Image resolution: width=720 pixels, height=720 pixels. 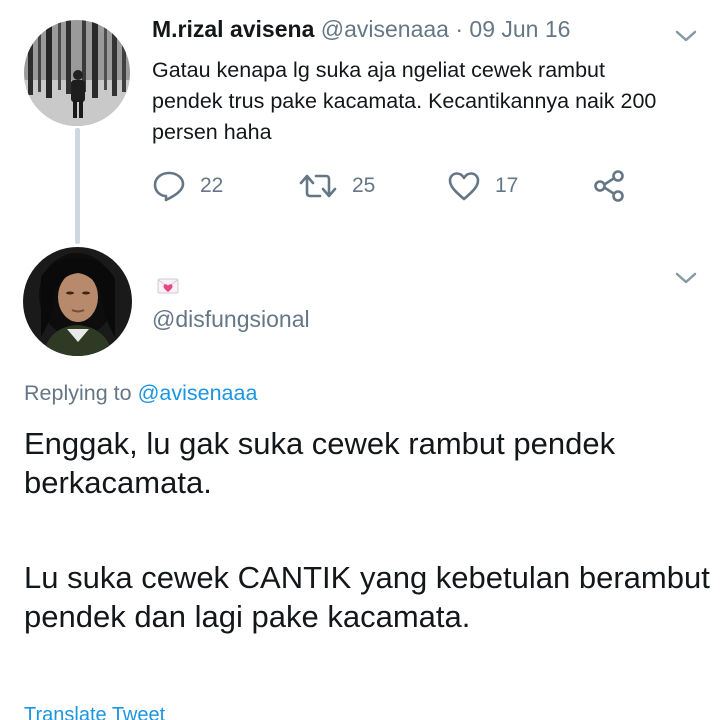 What do you see at coordinates (519, 29) in the screenshot?
I see `tweet-date: 09 Jun 16` at bounding box center [519, 29].